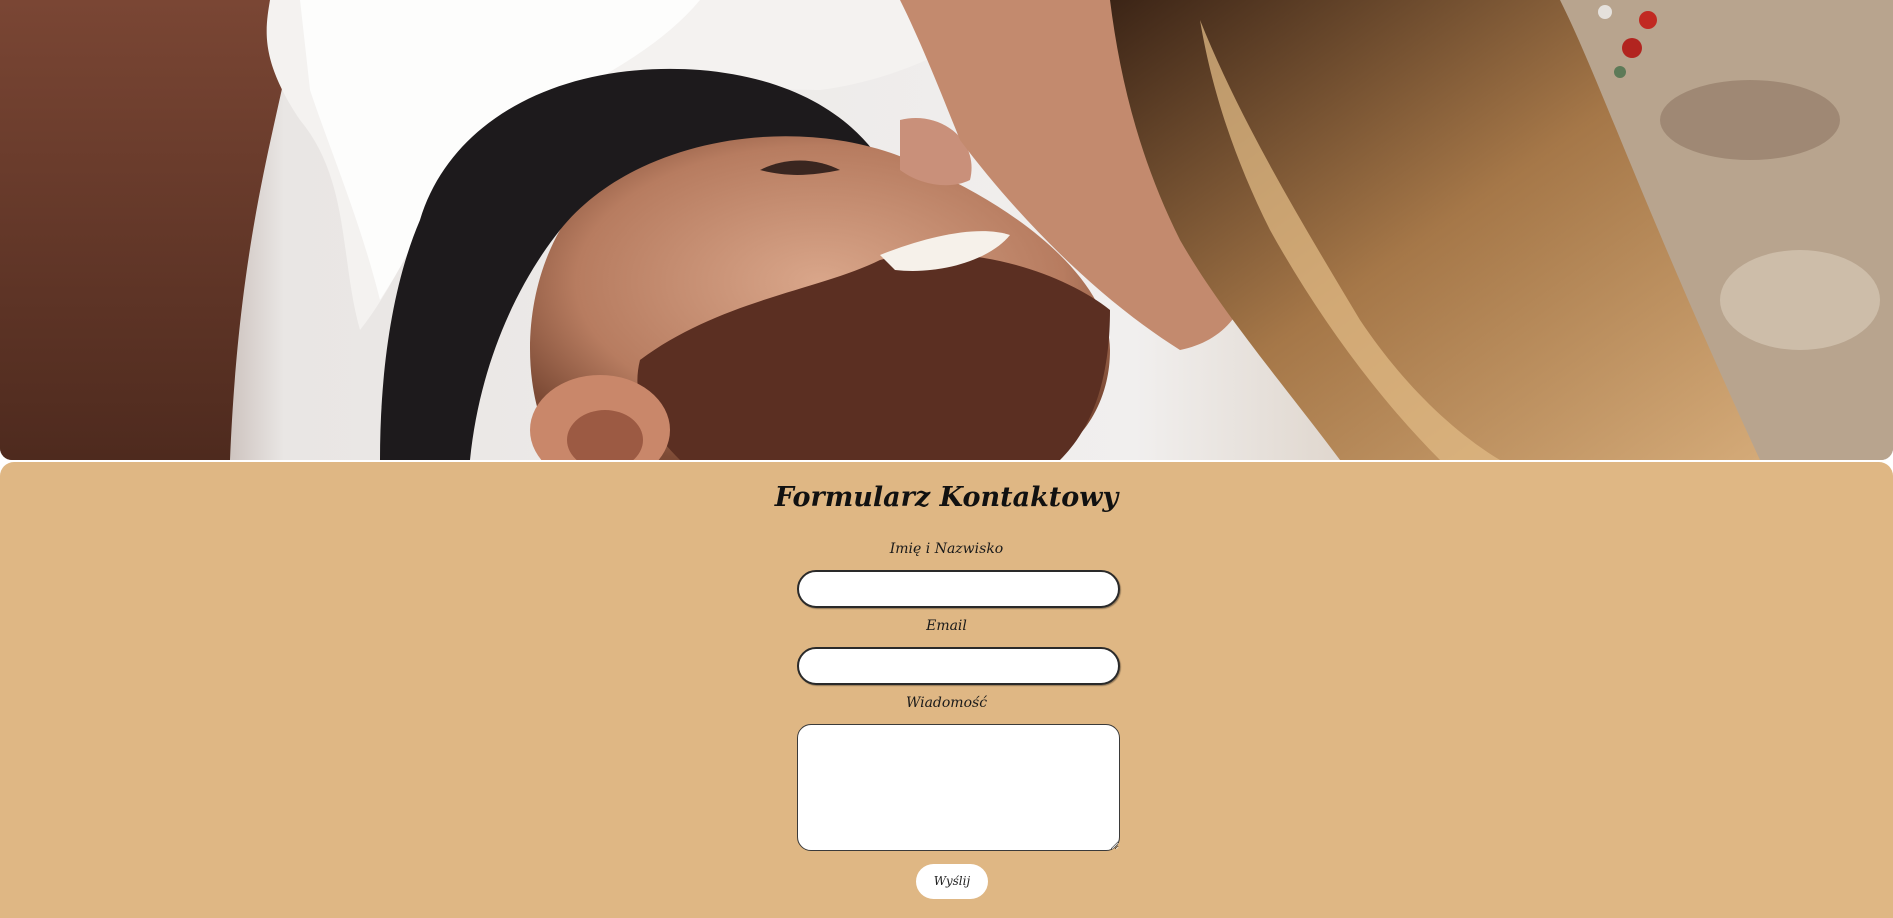 This screenshot has height=918, width=1893. What do you see at coordinates (958, 787) in the screenshot?
I see `message-textarea` at bounding box center [958, 787].